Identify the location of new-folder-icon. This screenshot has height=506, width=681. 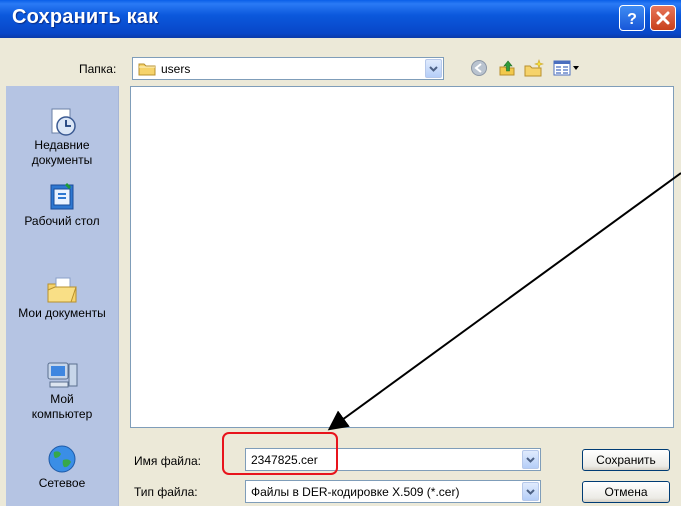
(534, 68).